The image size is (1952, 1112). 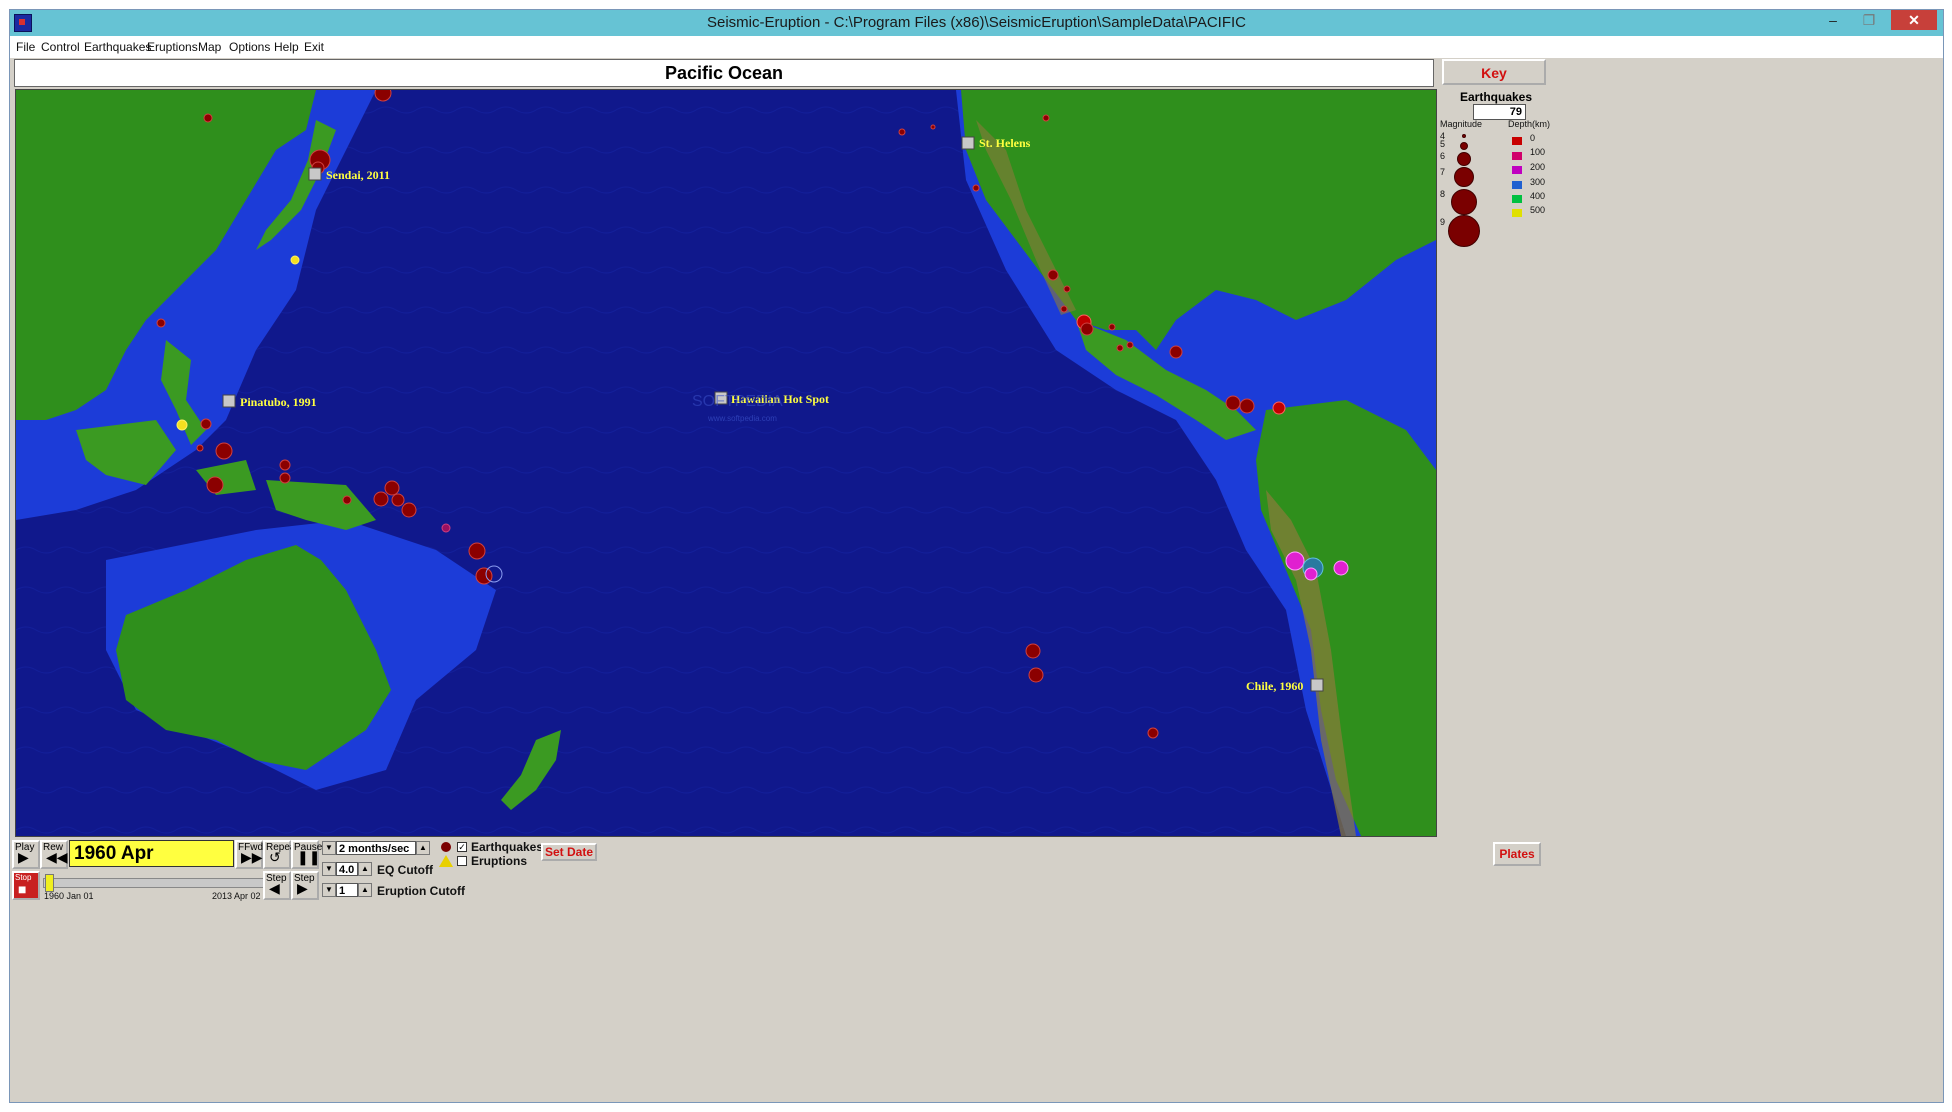 What do you see at coordinates (1443, 144) in the screenshot?
I see `magnitude-value: 5` at bounding box center [1443, 144].